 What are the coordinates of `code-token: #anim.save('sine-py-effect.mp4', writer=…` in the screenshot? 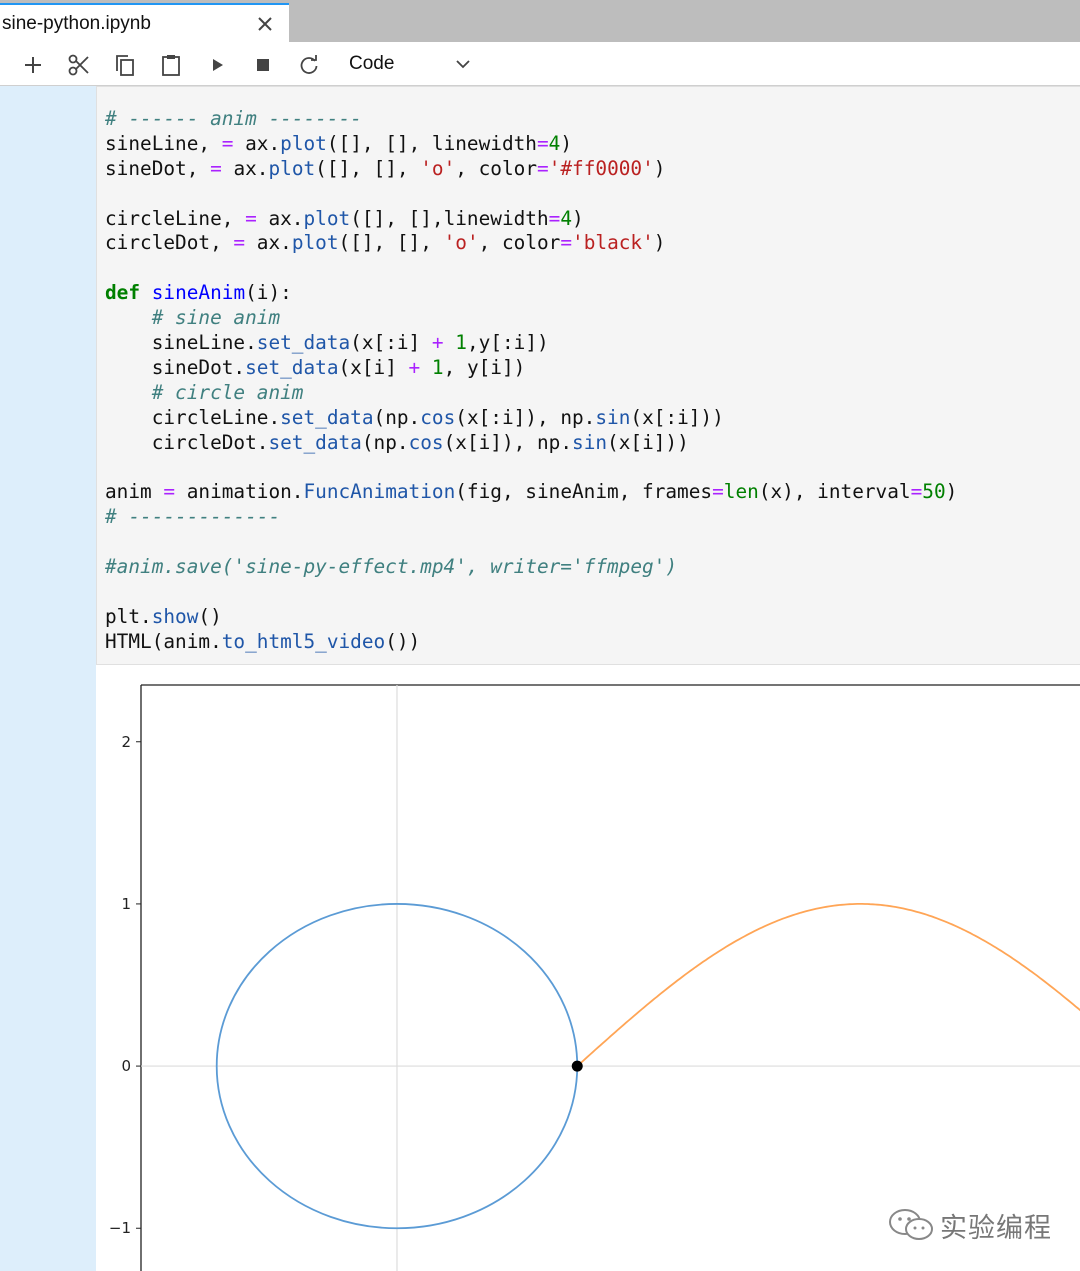 It's located at (391, 567).